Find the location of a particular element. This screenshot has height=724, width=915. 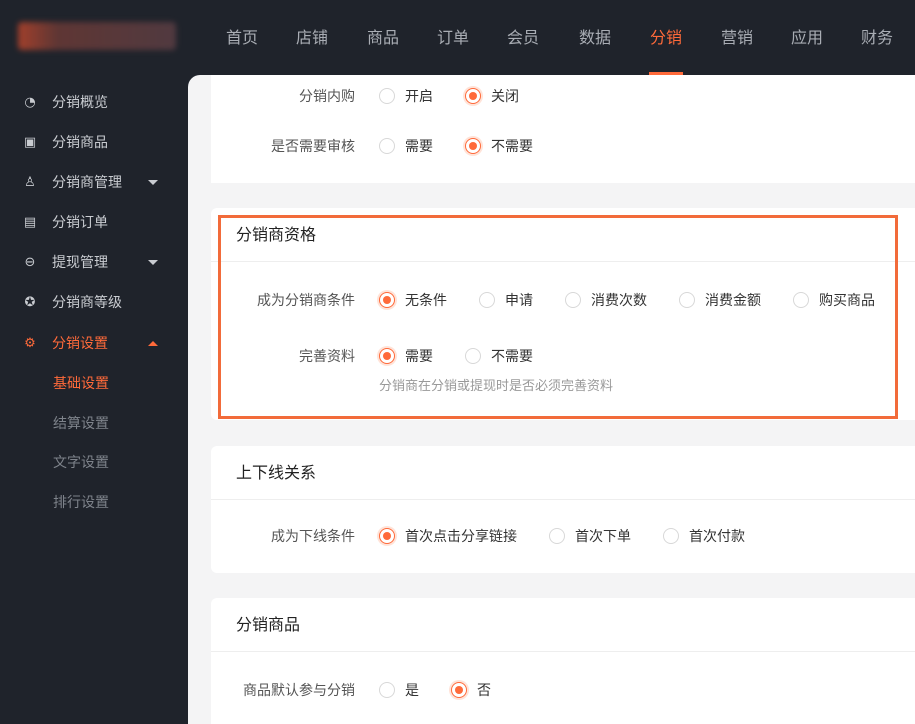

card-purchase: 分销内购 开启 关闭是否需要审核 需要 不需要 is located at coordinates (563, 129).